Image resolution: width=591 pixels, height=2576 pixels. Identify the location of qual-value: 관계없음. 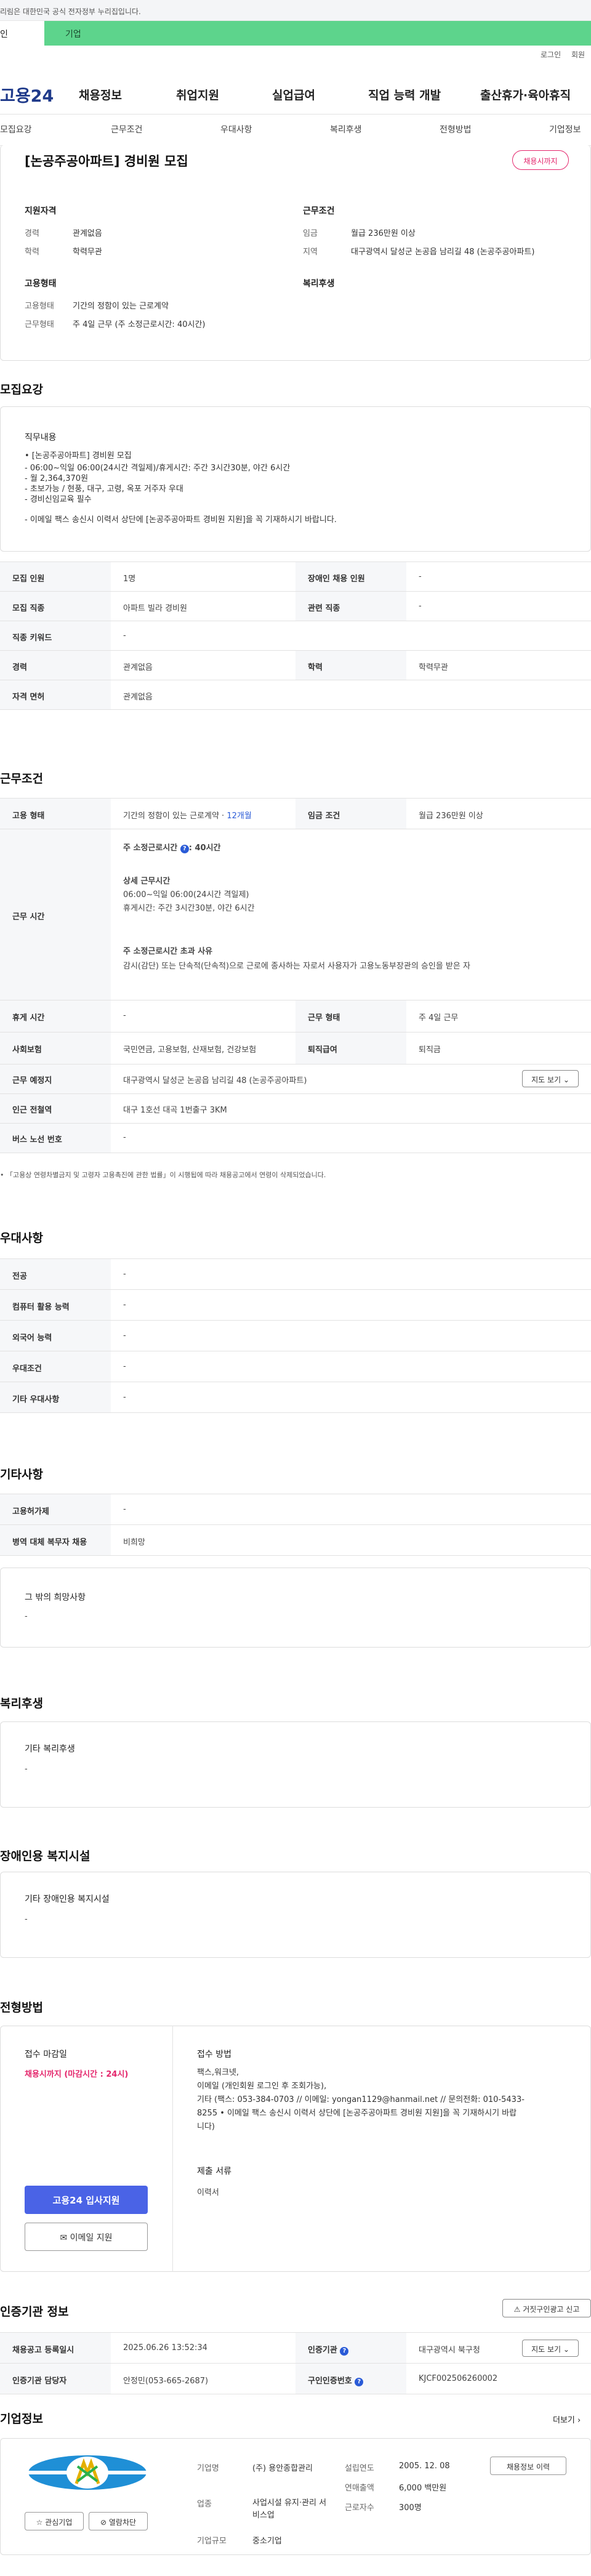
(87, 233).